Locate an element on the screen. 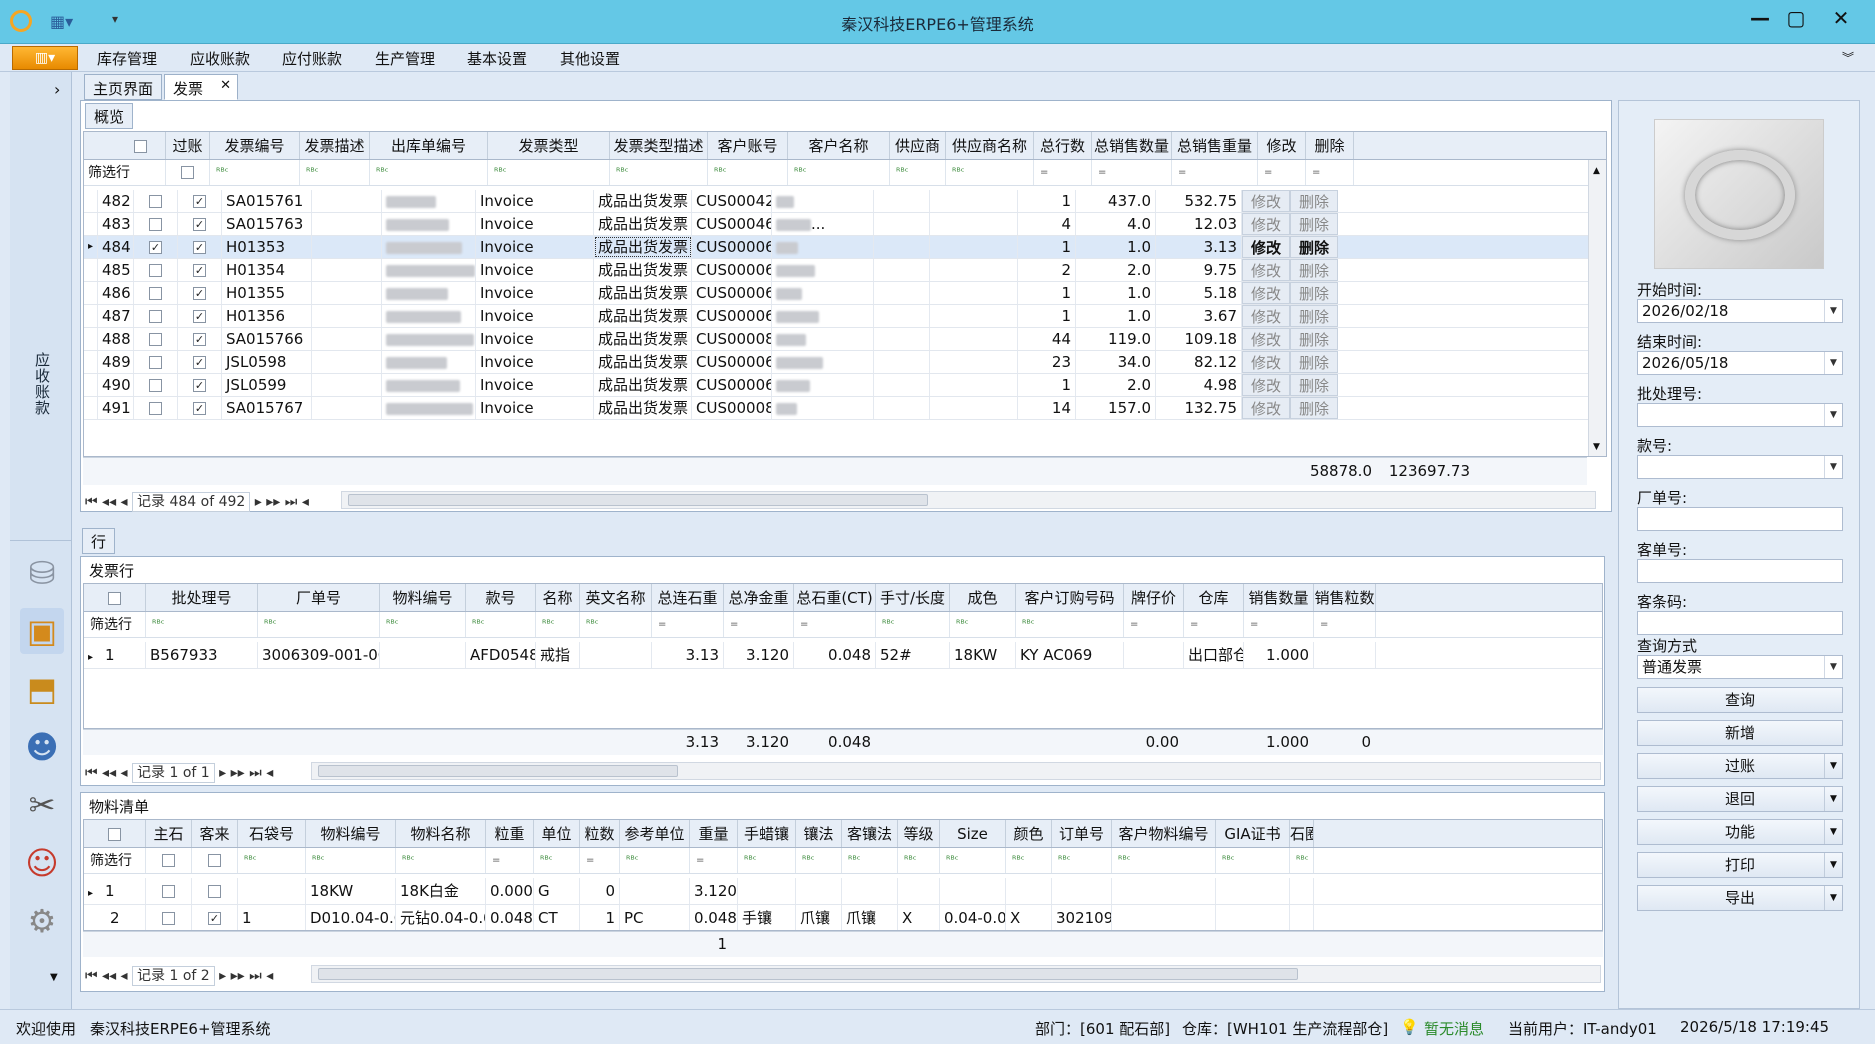 The image size is (1875, 1044). package-icon: ▣ is located at coordinates (42, 631).